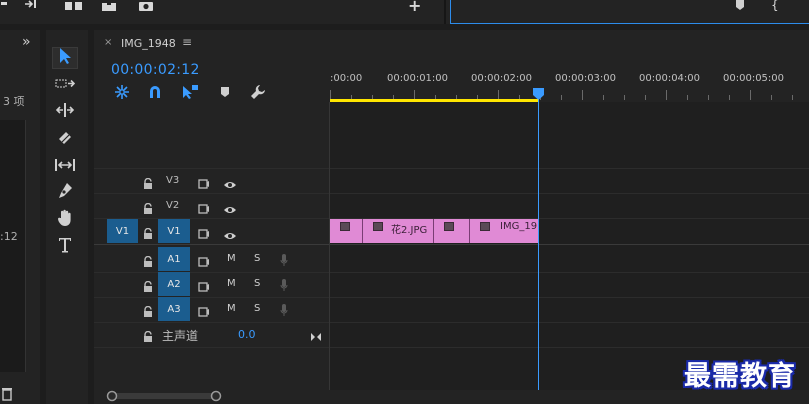 This screenshot has height=404, width=809. Describe the element at coordinates (146, 7) in the screenshot. I see `export-frame-icon` at that location.